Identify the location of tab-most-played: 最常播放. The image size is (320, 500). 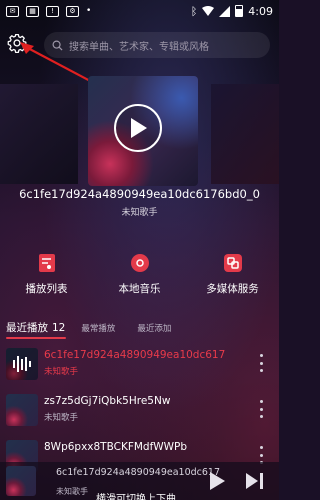
(98, 328).